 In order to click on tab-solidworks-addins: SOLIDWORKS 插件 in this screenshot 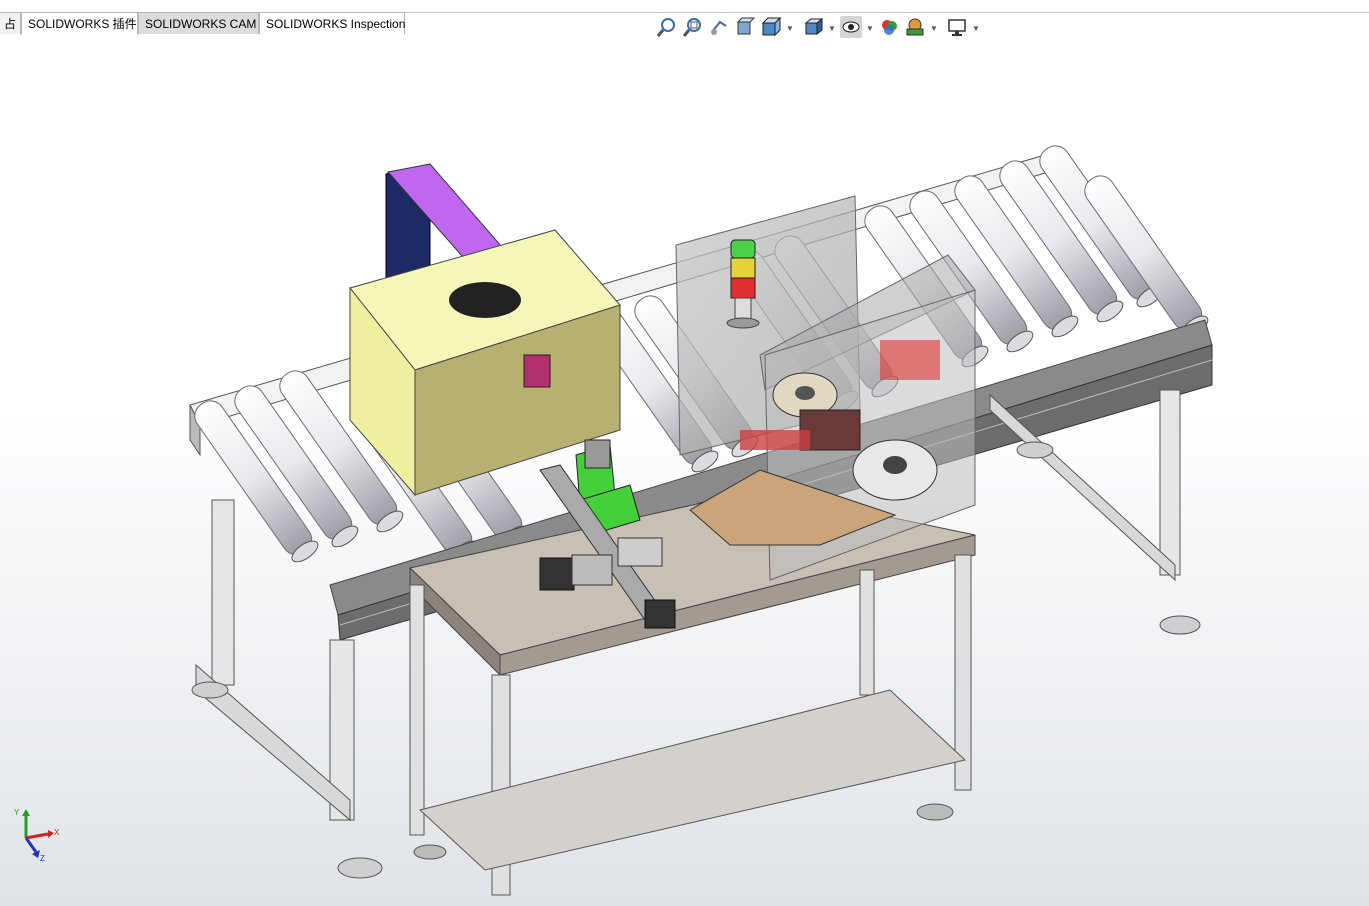, I will do `click(79, 23)`.